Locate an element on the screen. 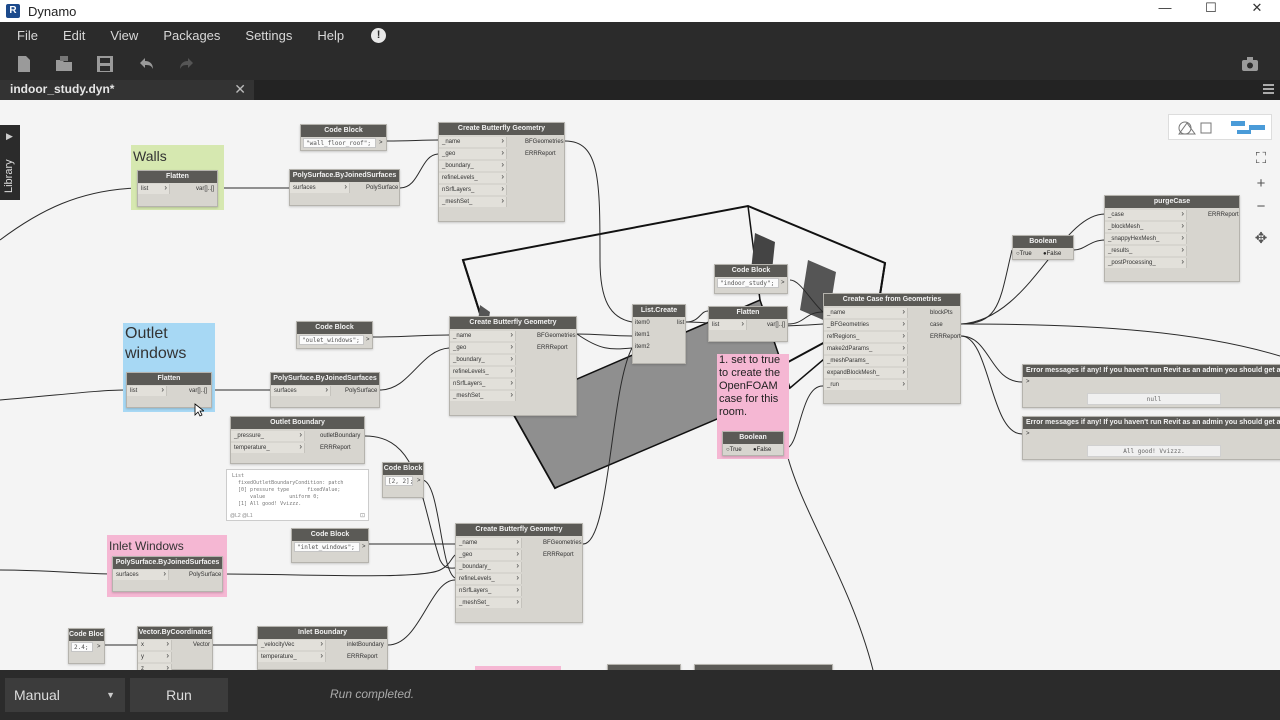 The image size is (1280, 720). code-input: "indoor_study"; is located at coordinates (748, 283).